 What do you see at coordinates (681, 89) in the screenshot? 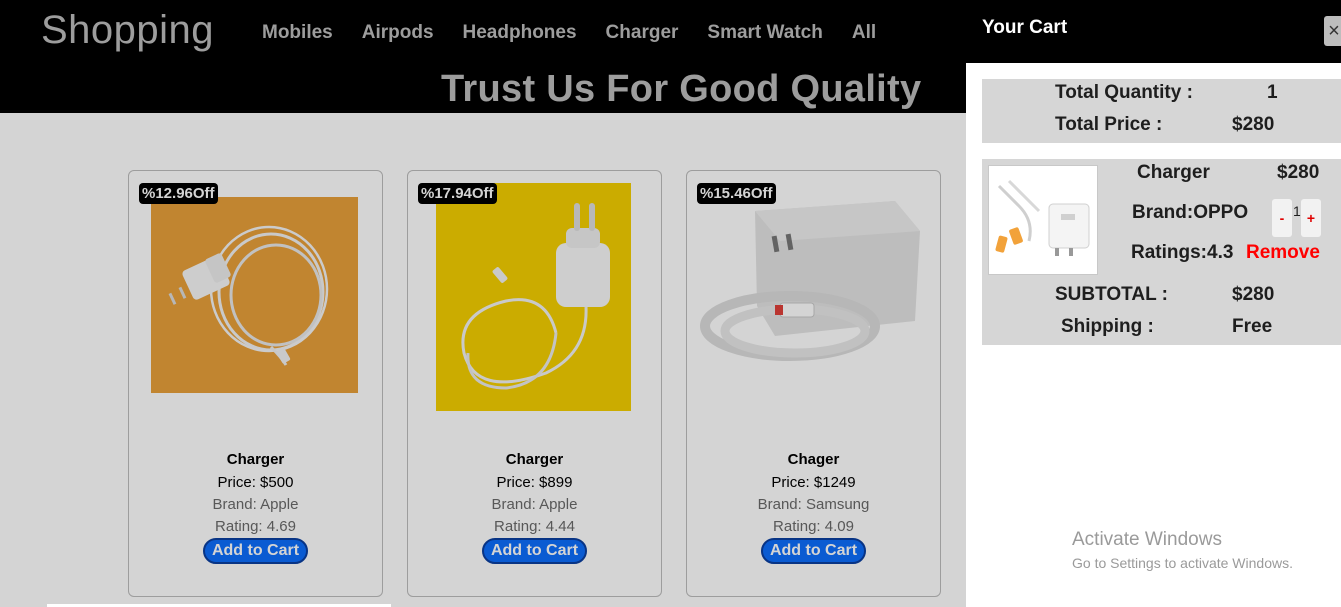
I see `page-tagline: Trust Us For Good Quality` at bounding box center [681, 89].